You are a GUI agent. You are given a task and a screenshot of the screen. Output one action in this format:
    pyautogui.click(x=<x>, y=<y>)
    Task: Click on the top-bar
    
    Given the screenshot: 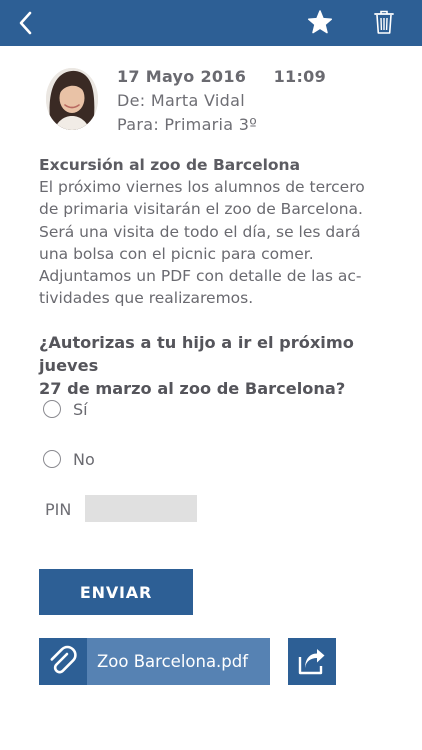 What is the action you would take?
    pyautogui.click(x=211, y=23)
    